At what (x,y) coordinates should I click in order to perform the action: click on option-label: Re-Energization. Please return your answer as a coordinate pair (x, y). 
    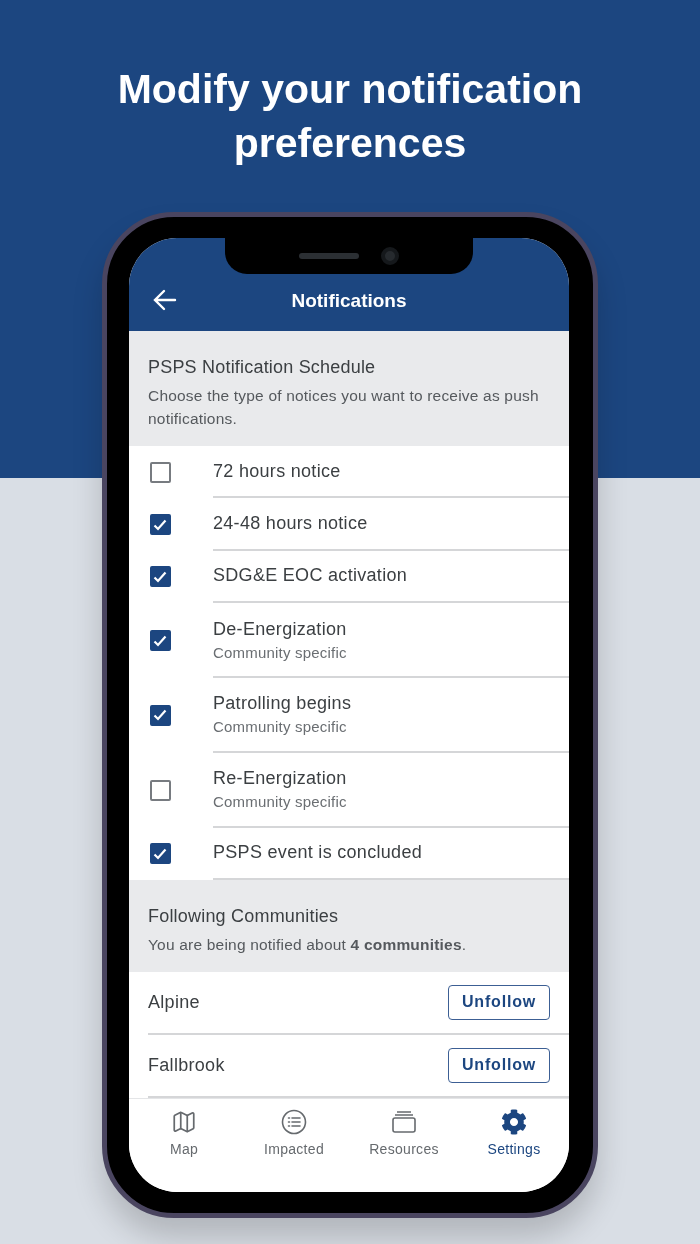
    Looking at the image, I should click on (280, 779).